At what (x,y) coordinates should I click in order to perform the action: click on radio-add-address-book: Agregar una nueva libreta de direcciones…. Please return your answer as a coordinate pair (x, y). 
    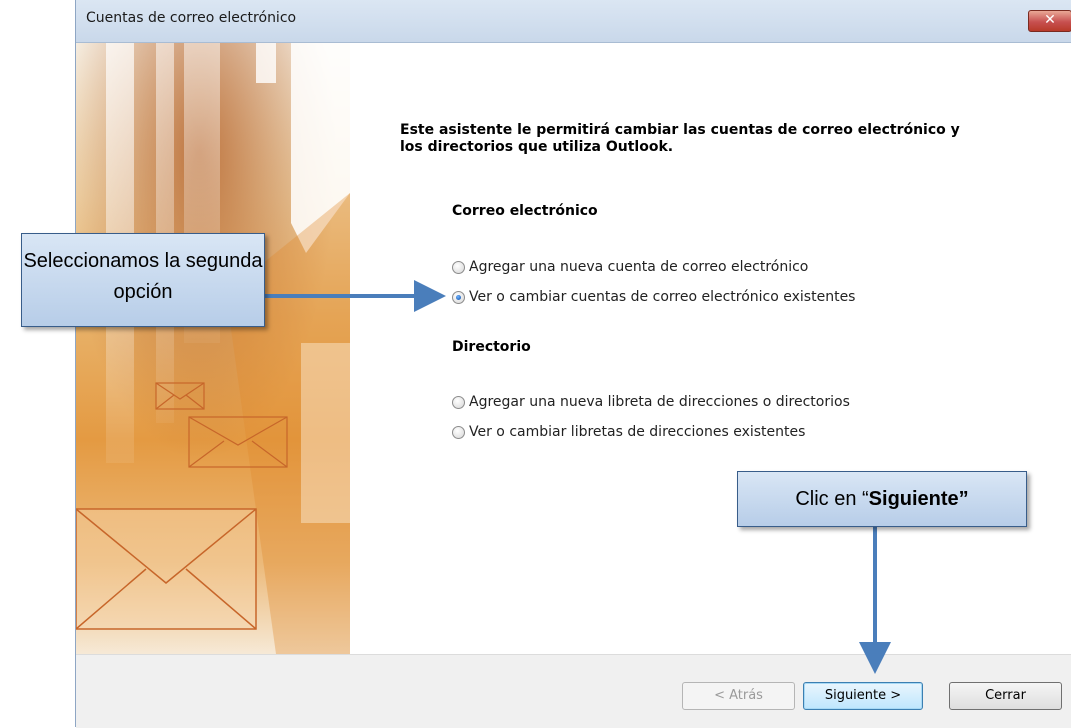
    Looking at the image, I should click on (651, 402).